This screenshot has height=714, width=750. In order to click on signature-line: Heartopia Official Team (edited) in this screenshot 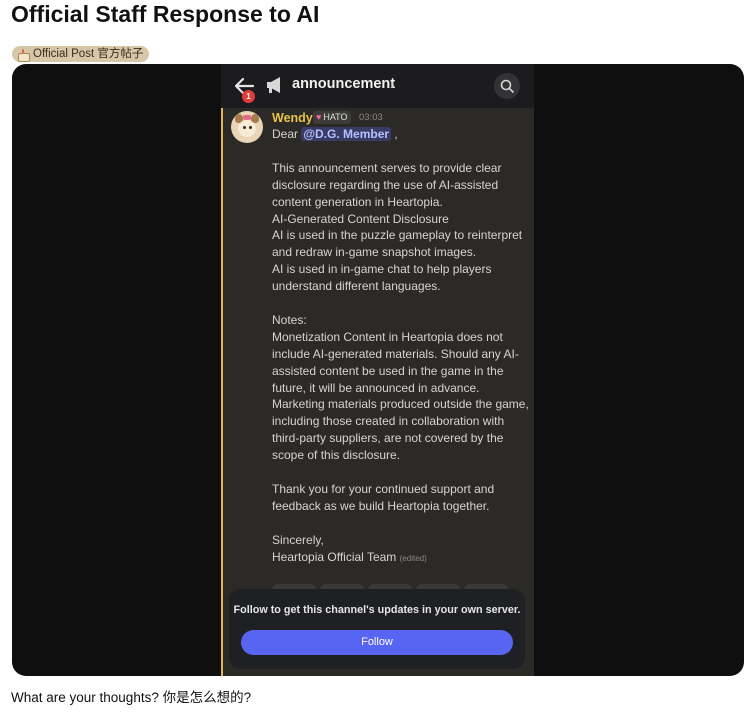, I will do `click(401, 558)`.